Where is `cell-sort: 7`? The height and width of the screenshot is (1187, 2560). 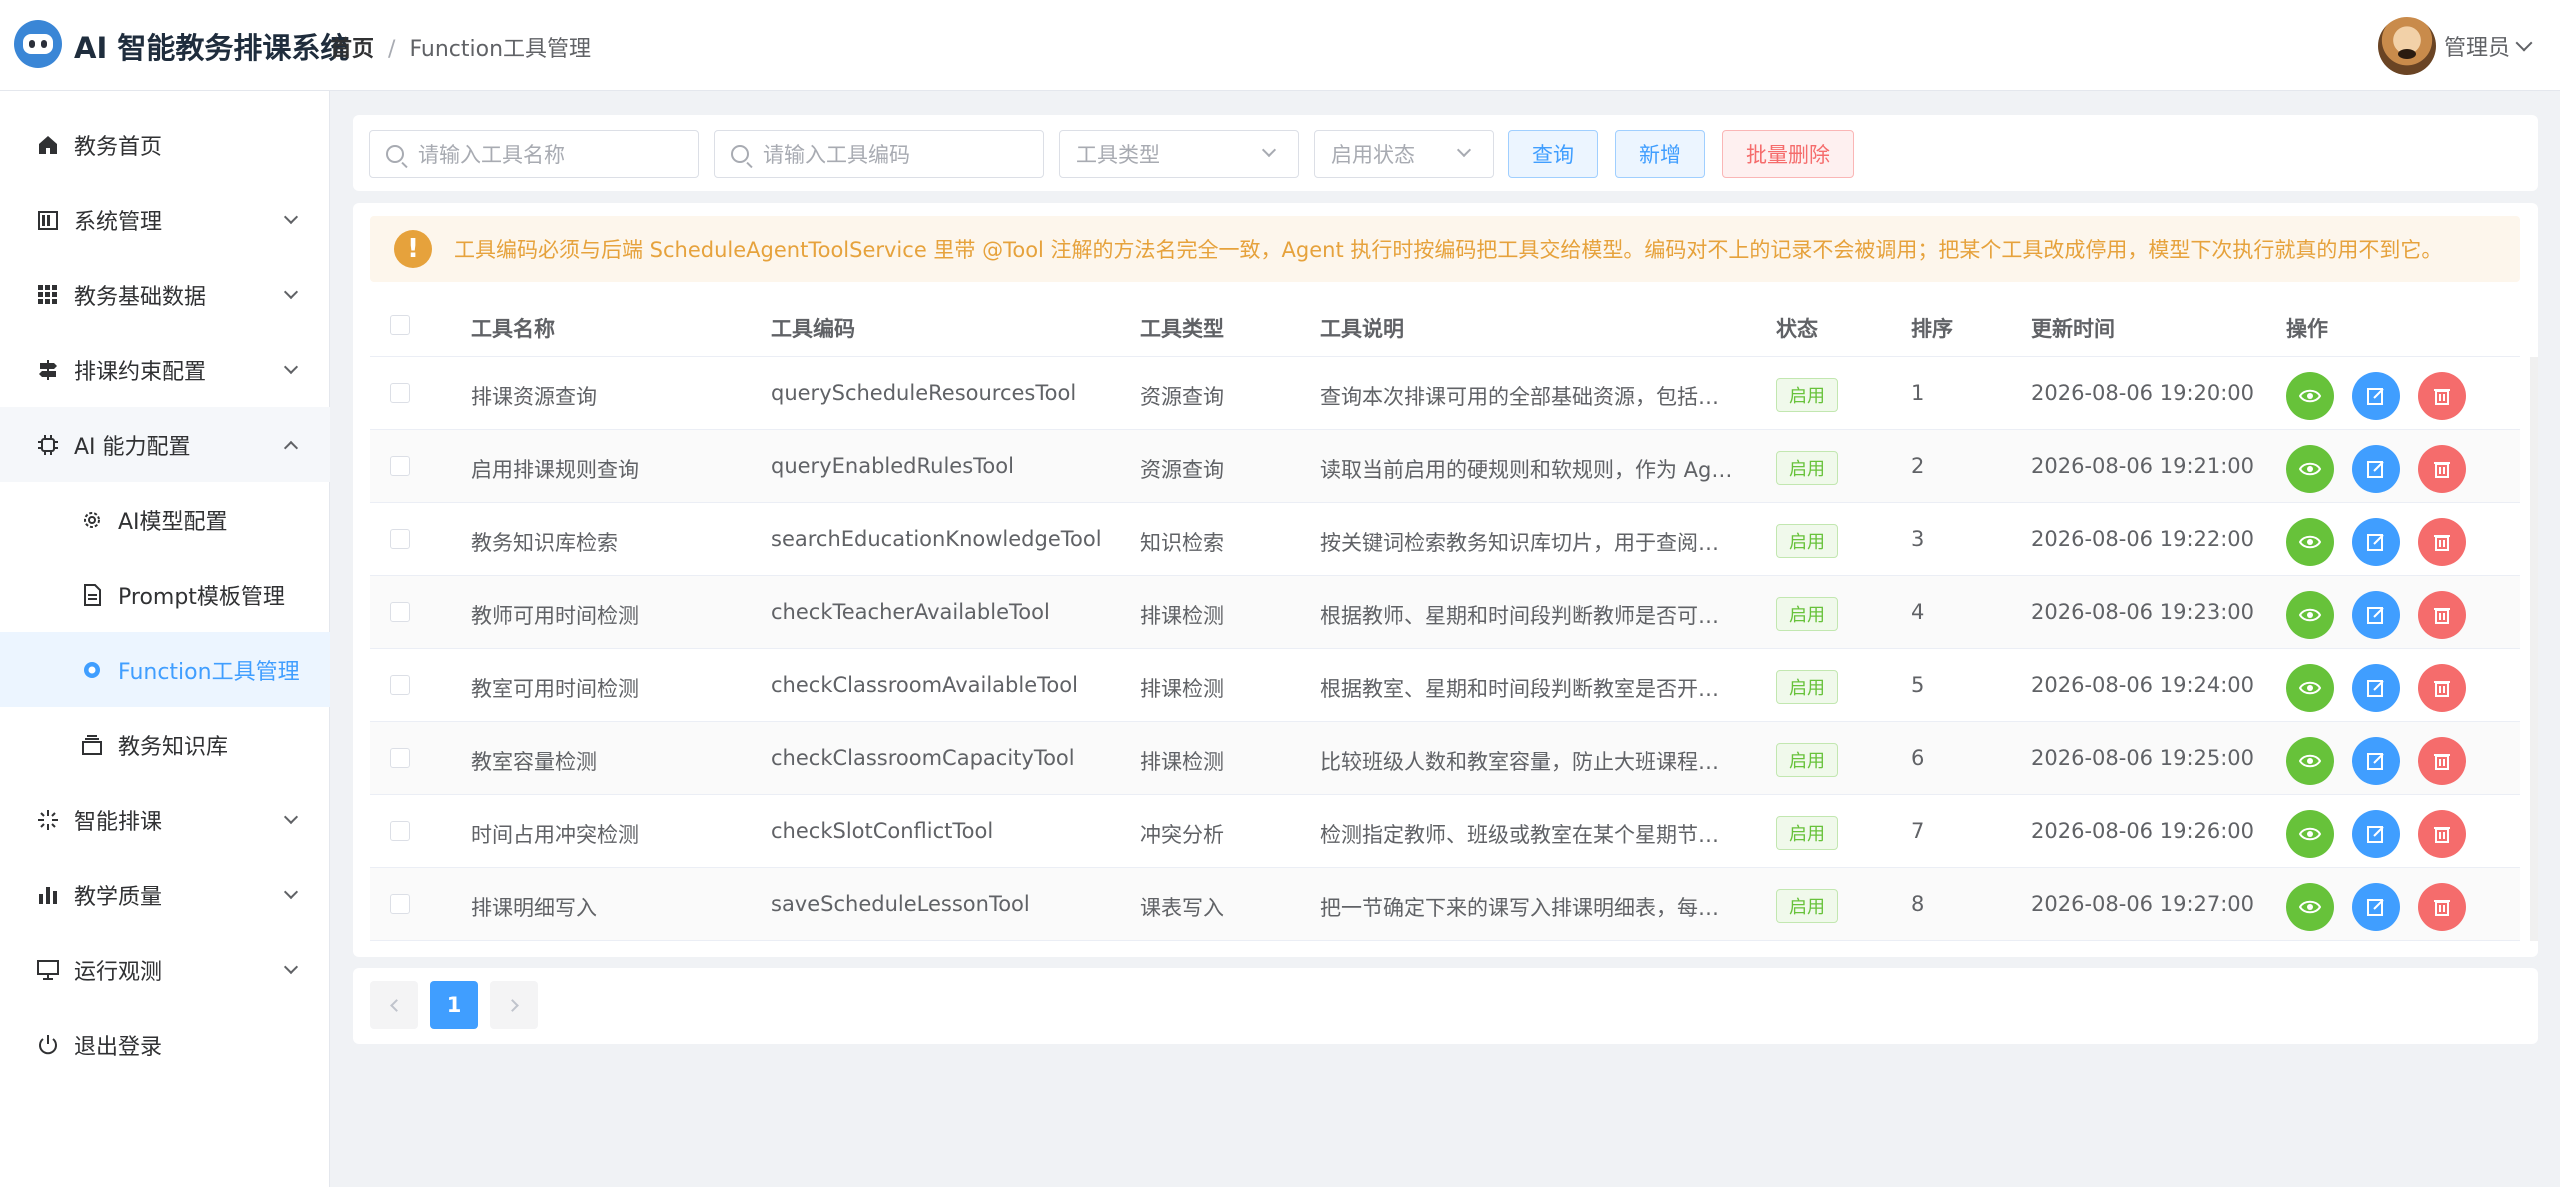
cell-sort: 7 is located at coordinates (1918, 831).